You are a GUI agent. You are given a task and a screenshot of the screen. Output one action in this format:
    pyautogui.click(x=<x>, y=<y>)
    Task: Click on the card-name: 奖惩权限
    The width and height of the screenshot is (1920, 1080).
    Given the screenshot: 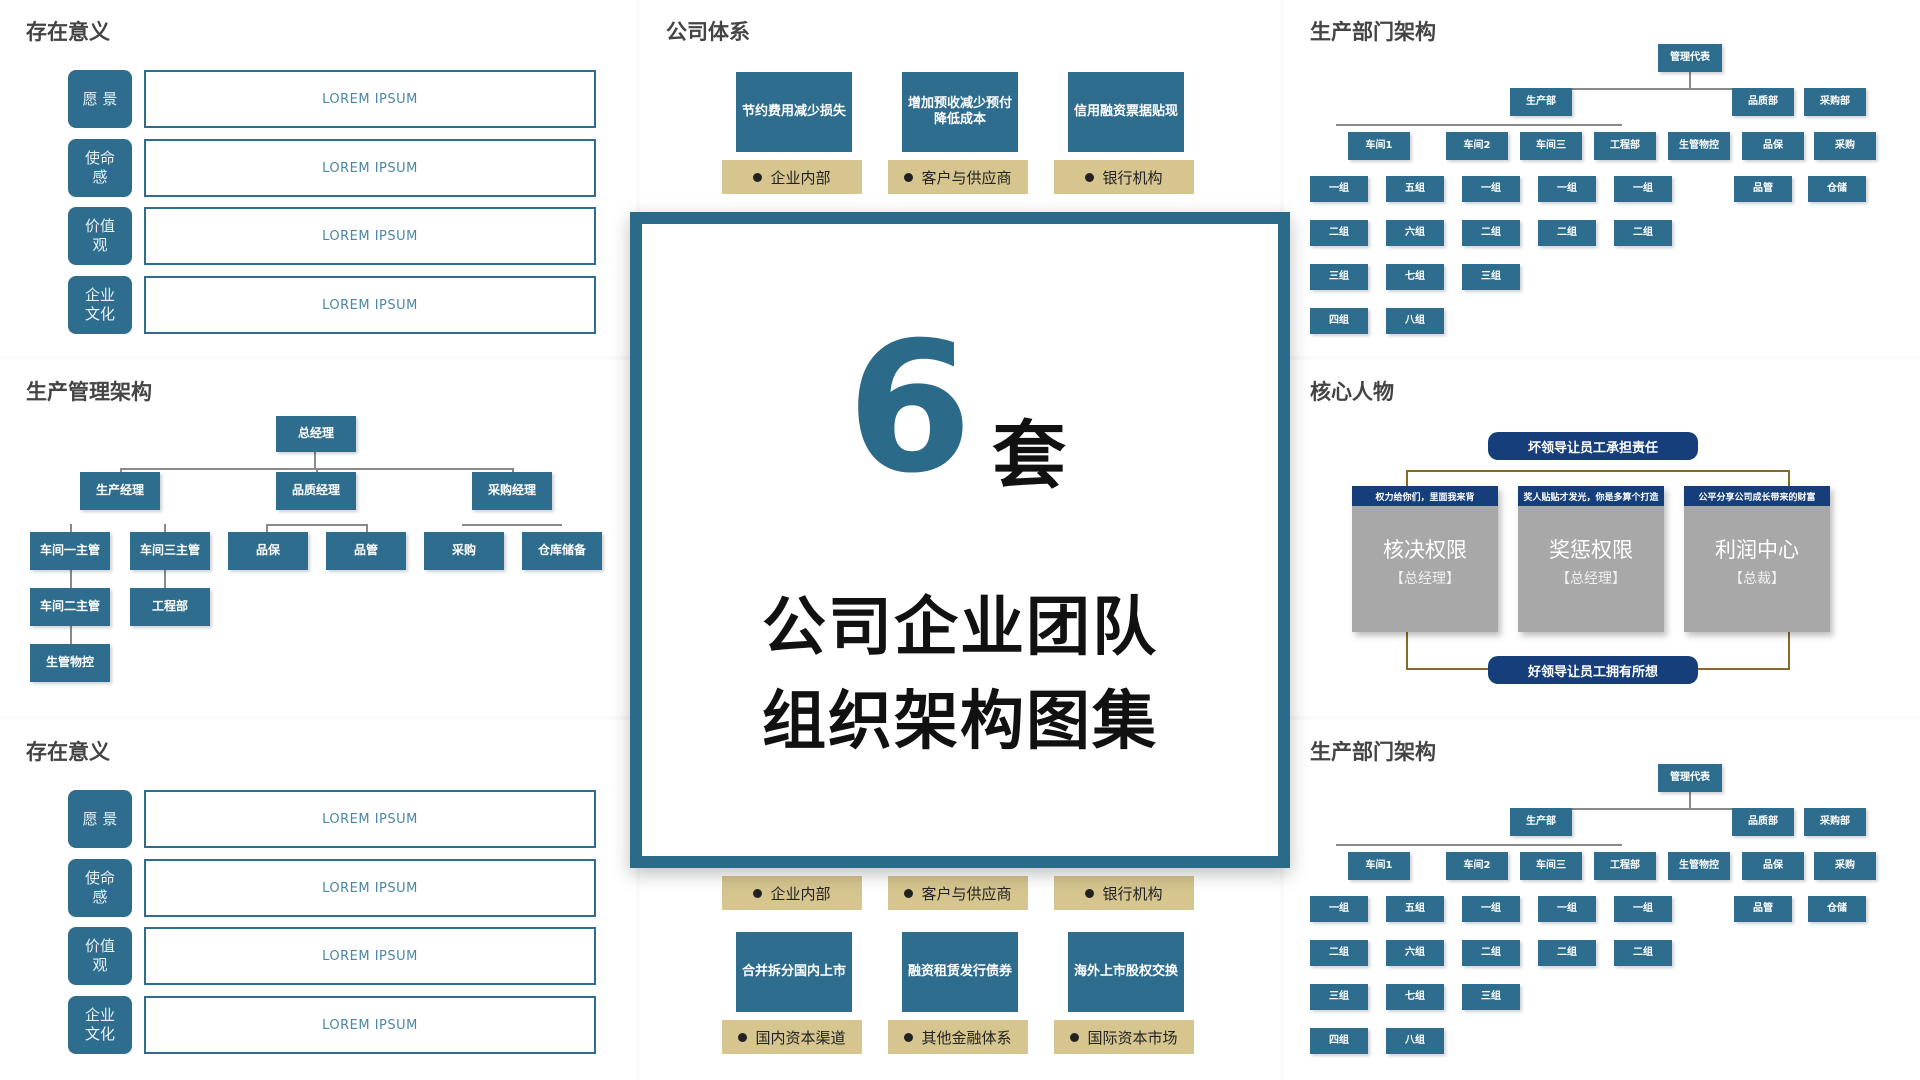 What is the action you would take?
    pyautogui.click(x=1591, y=550)
    